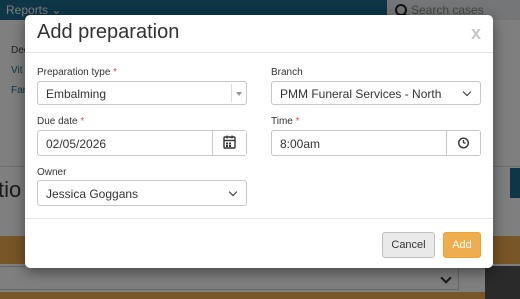  I want to click on due-date-value: 02/05/2026, so click(76, 144).